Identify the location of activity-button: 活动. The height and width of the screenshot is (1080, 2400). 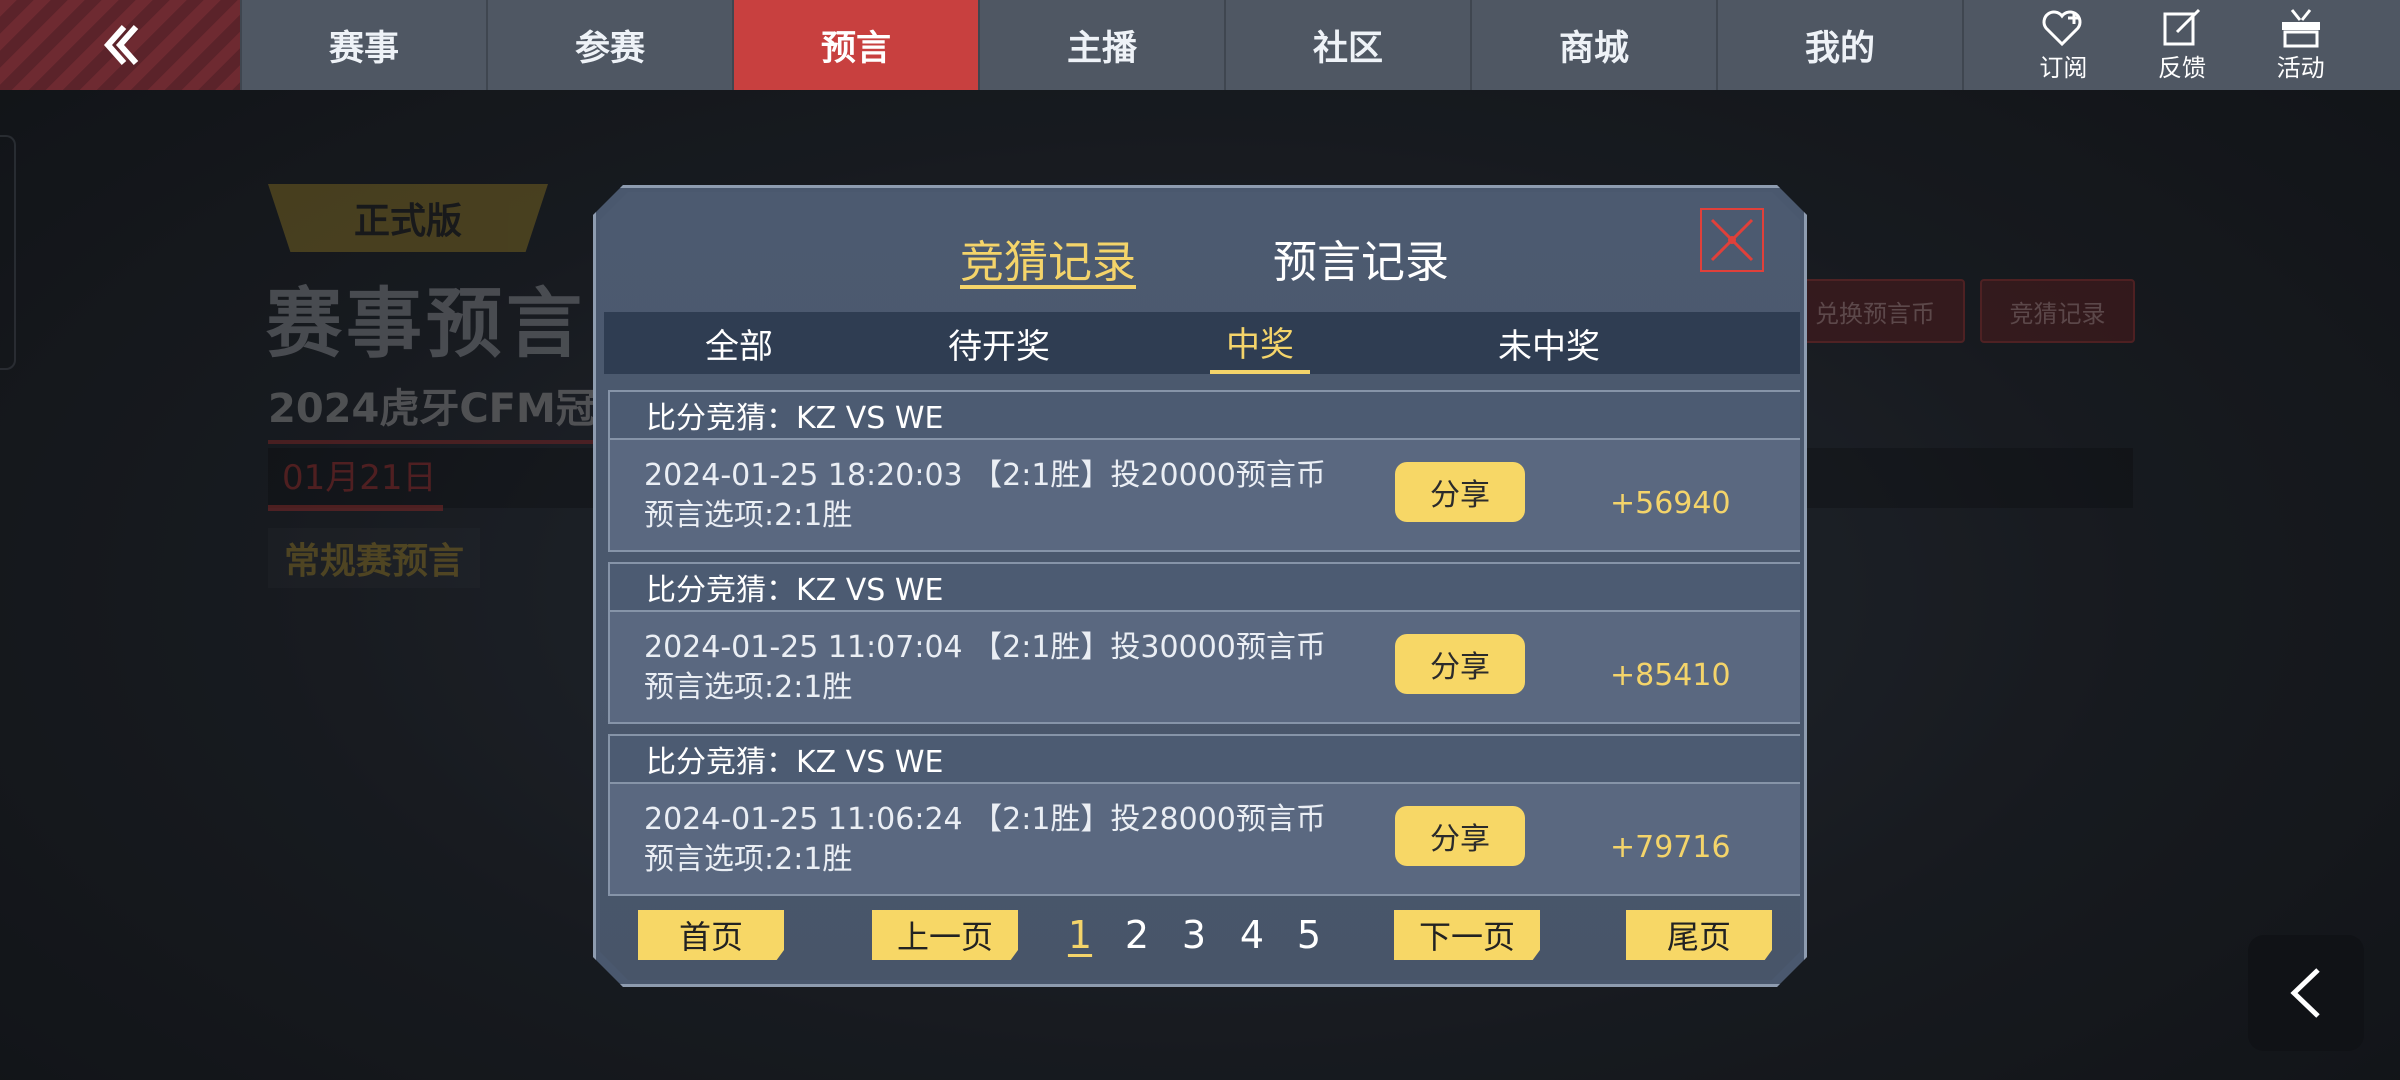
(2301, 45).